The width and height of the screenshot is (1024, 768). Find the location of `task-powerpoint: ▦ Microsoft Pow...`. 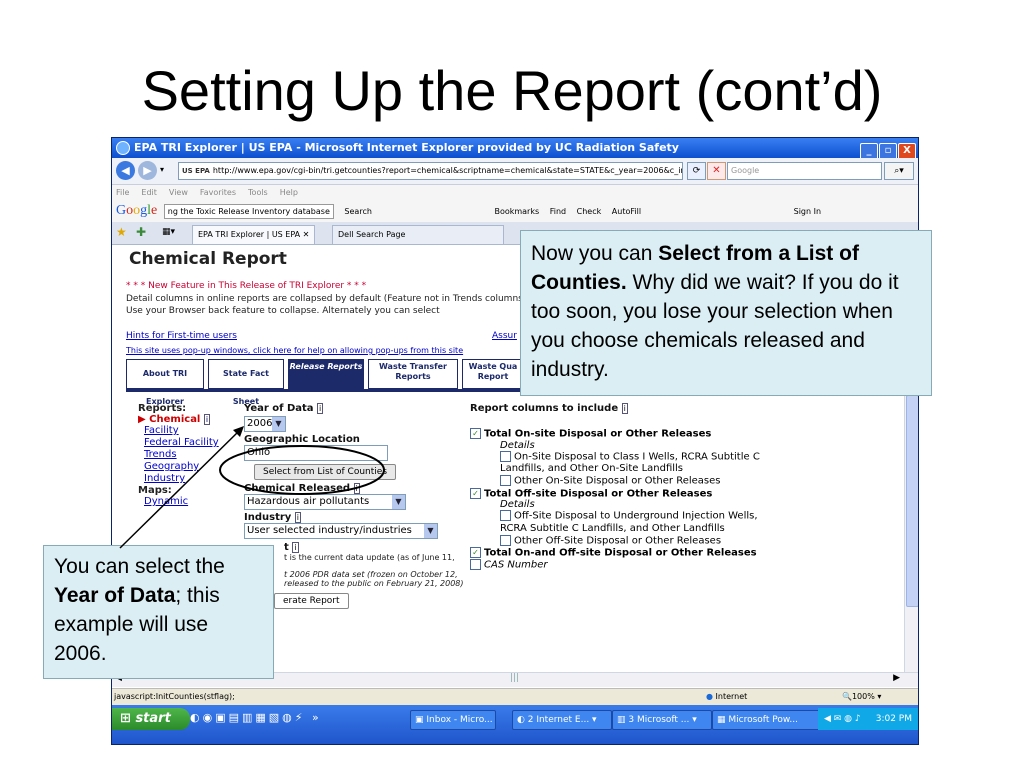

task-powerpoint: ▦ Microsoft Pow... is located at coordinates (767, 720).